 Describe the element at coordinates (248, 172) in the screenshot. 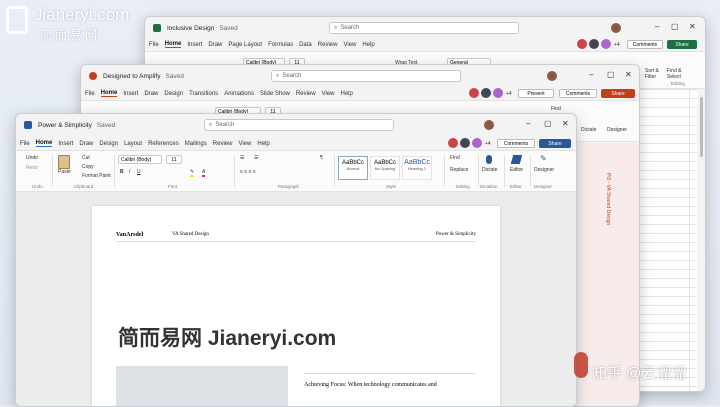

I see `align-icon: ≡ ≡ ≡ ≡` at that location.